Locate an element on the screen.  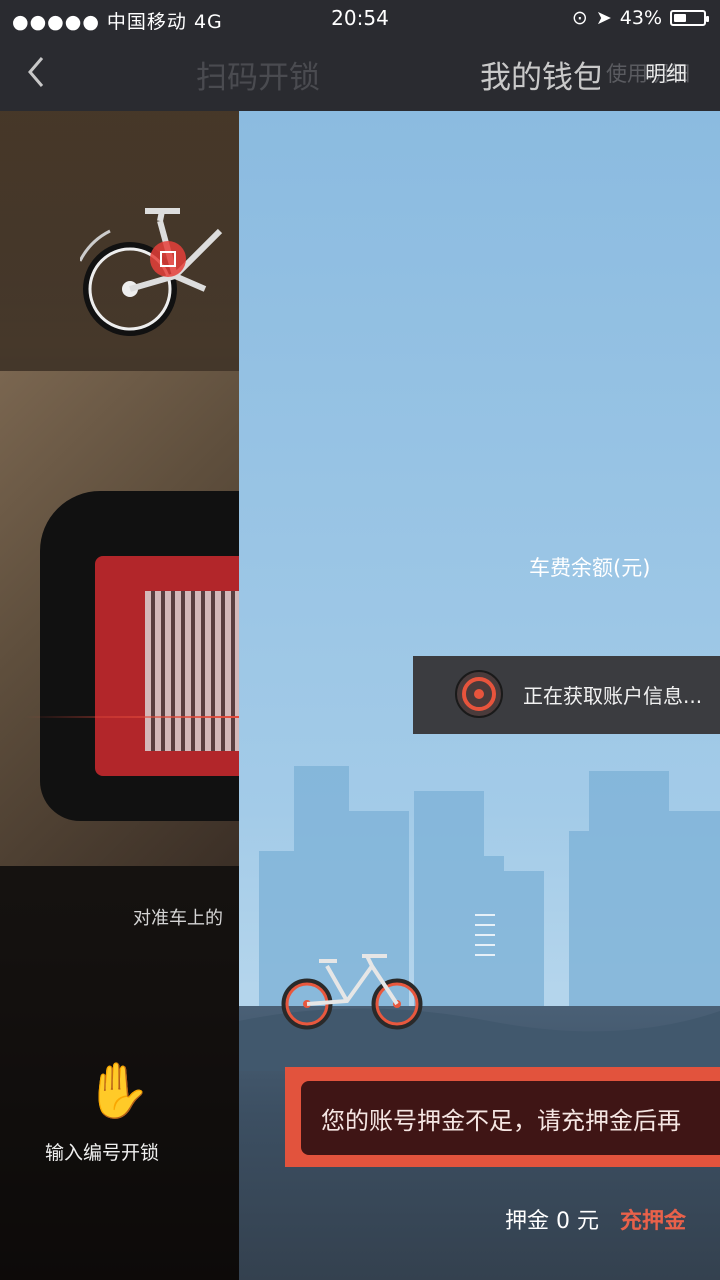
alert-inner: 您的账号押金不足，请充押金后再 is located at coordinates (510, 1118).